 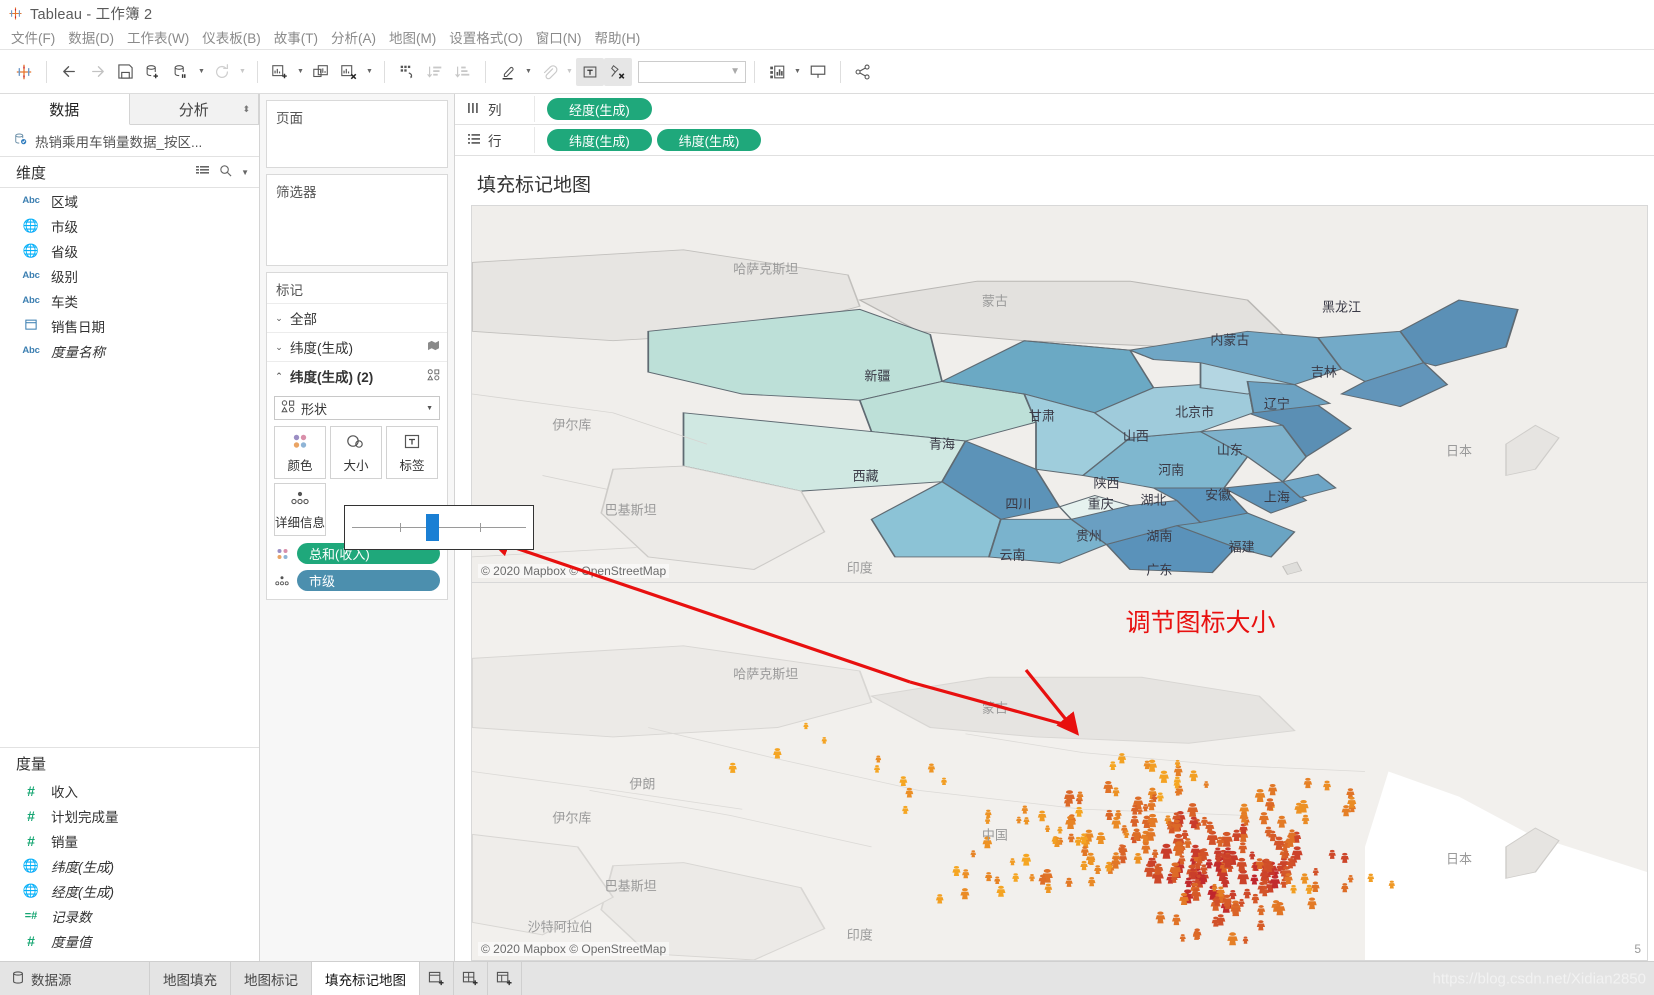 I want to click on rows-shelf: 行 纬度(生成) 纬度(生成), so click(x=1054, y=140).